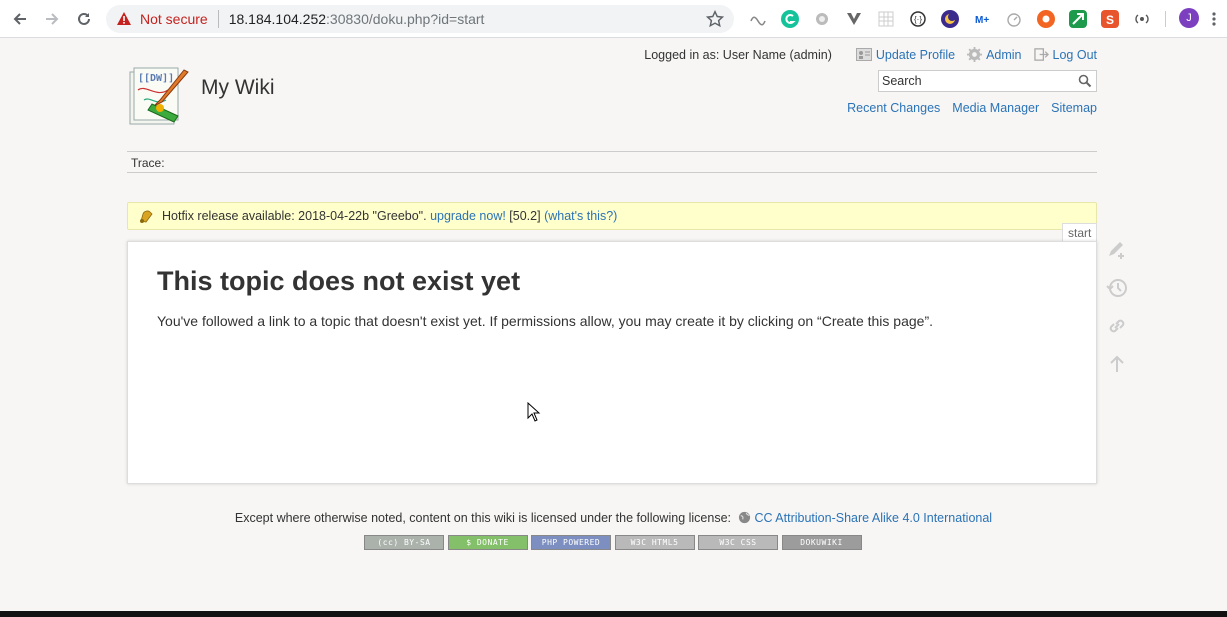 This screenshot has width=1227, height=617. I want to click on media-manager-link: Media Manager, so click(995, 108).